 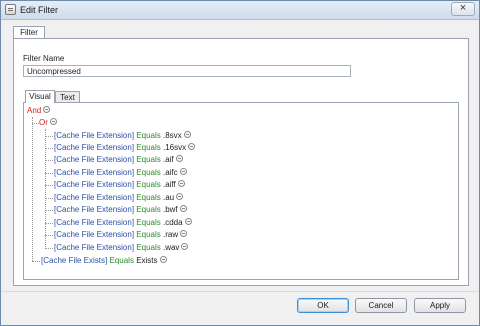 What do you see at coordinates (169, 184) in the screenshot?
I see `rule-value: .aiff` at bounding box center [169, 184].